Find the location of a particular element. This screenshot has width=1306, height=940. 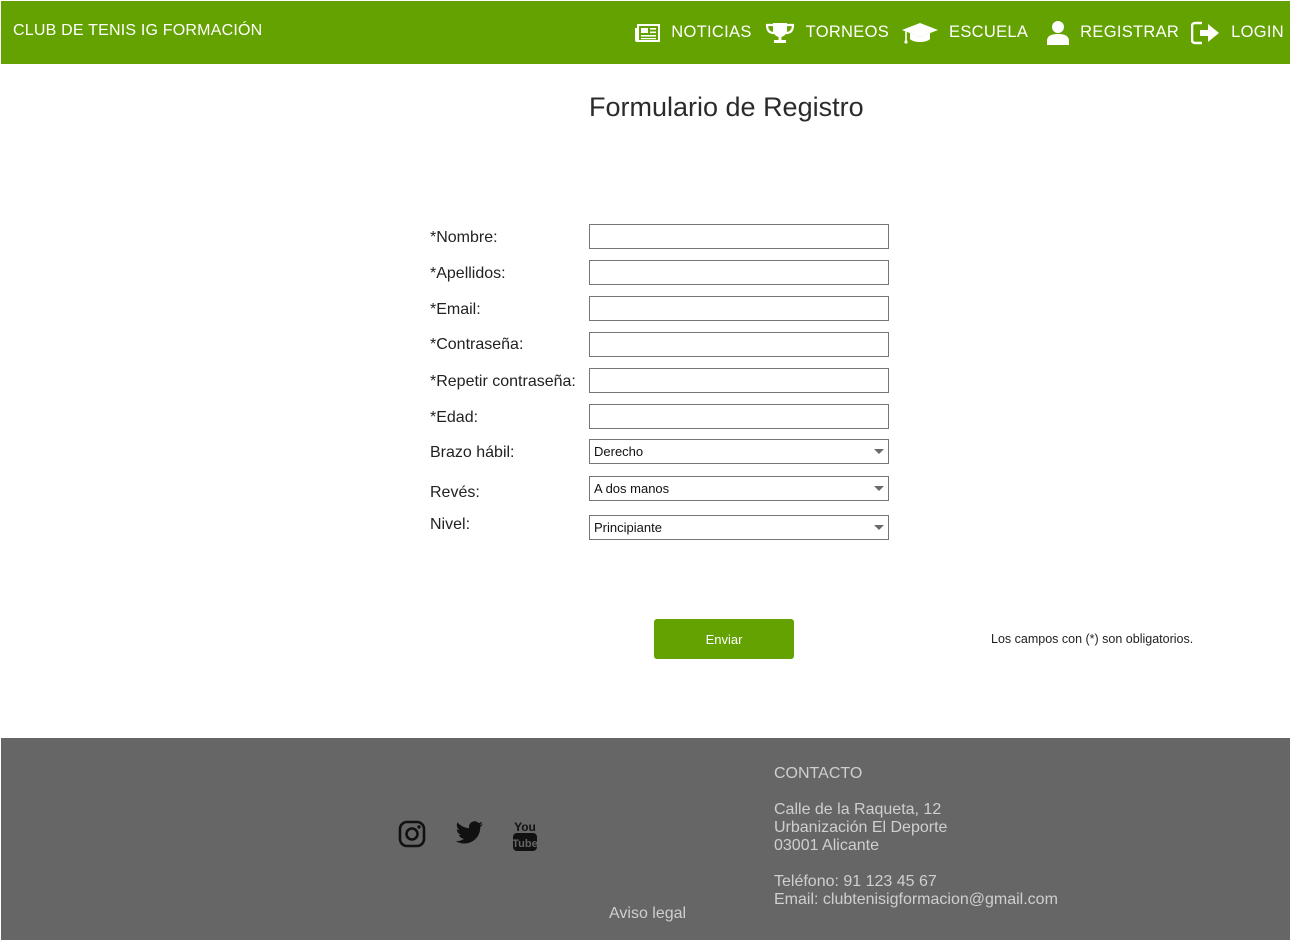

twitter-icon is located at coordinates (470, 835).